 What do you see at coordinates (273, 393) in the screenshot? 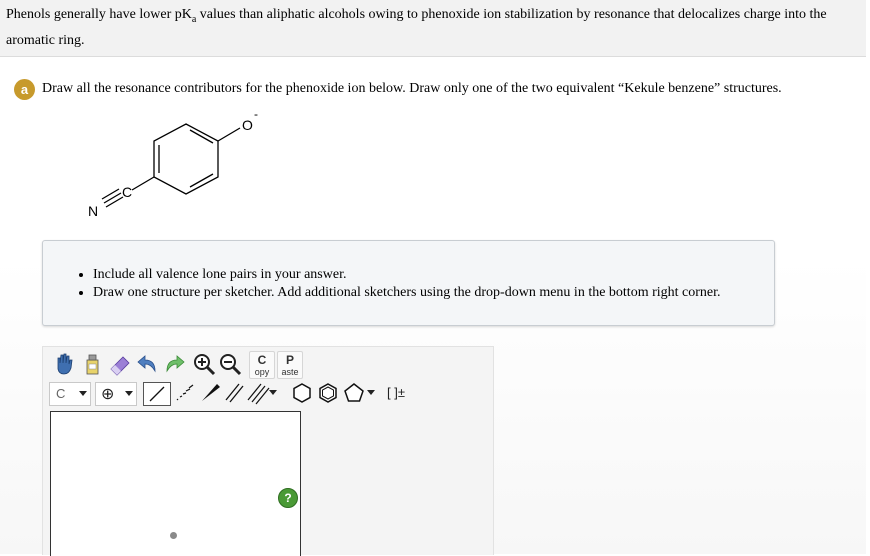
I see `bond-dropdown-caret` at bounding box center [273, 393].